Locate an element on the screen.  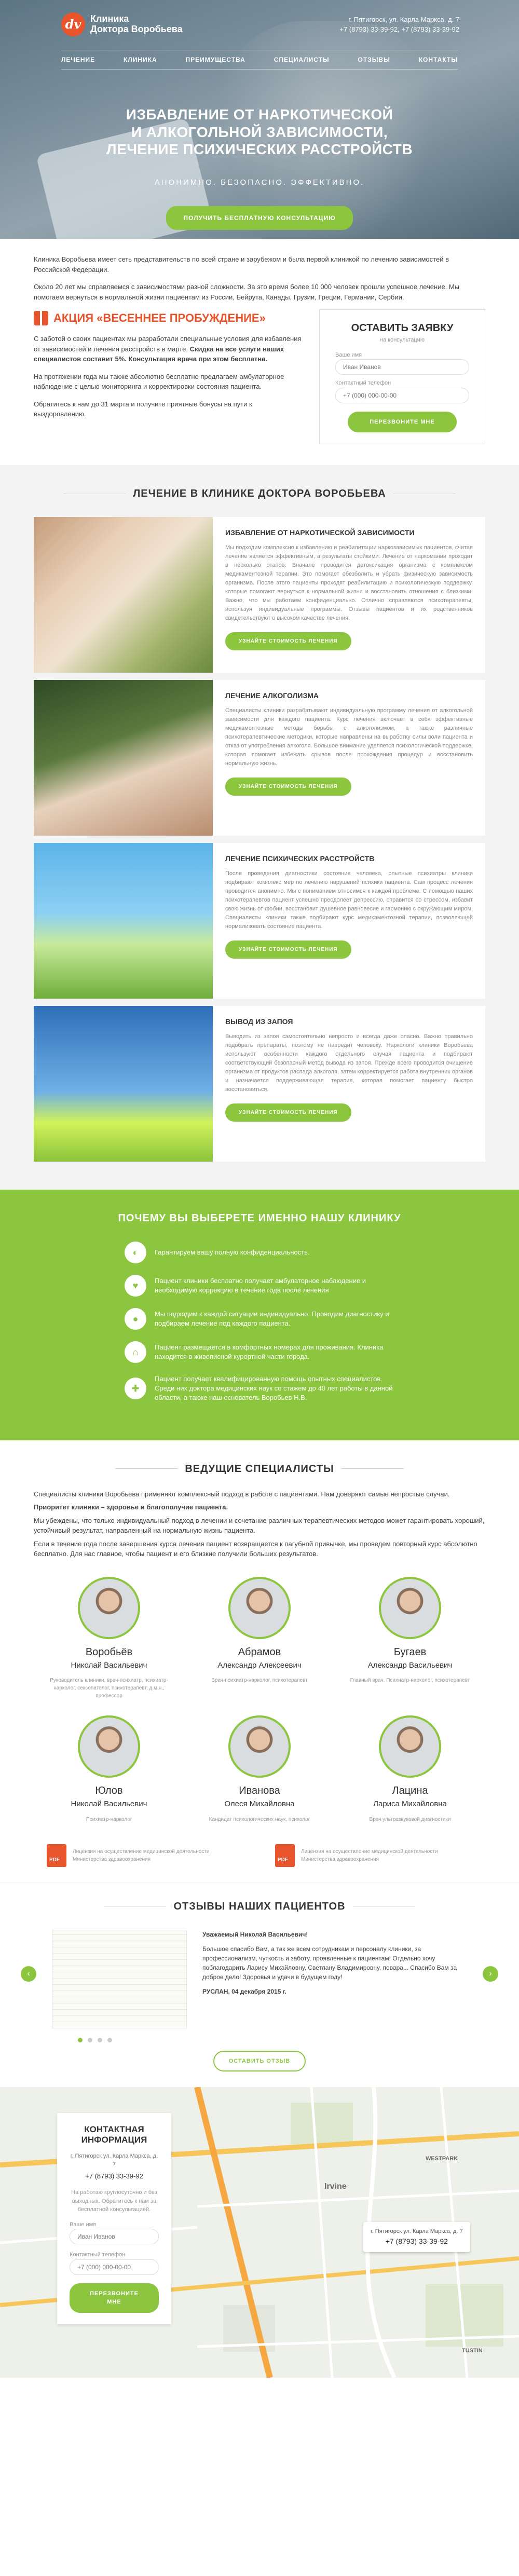
name-label: Ваше имя is located at coordinates (349, 354).